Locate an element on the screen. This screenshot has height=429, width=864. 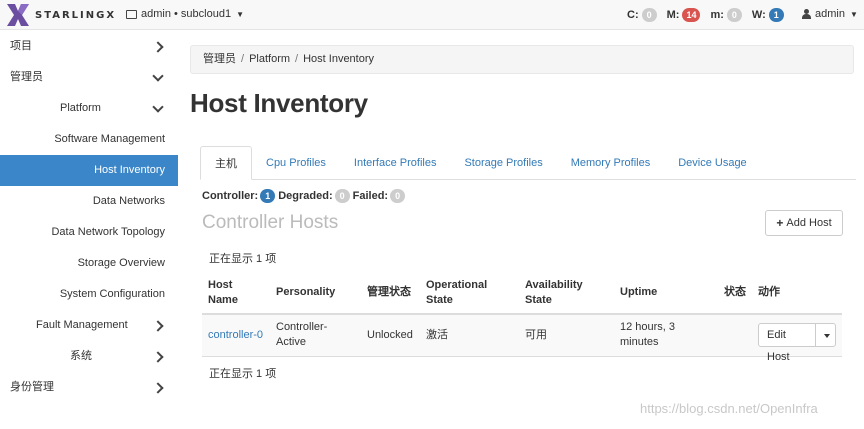
controller-count-badge: 1 is located at coordinates (268, 196).